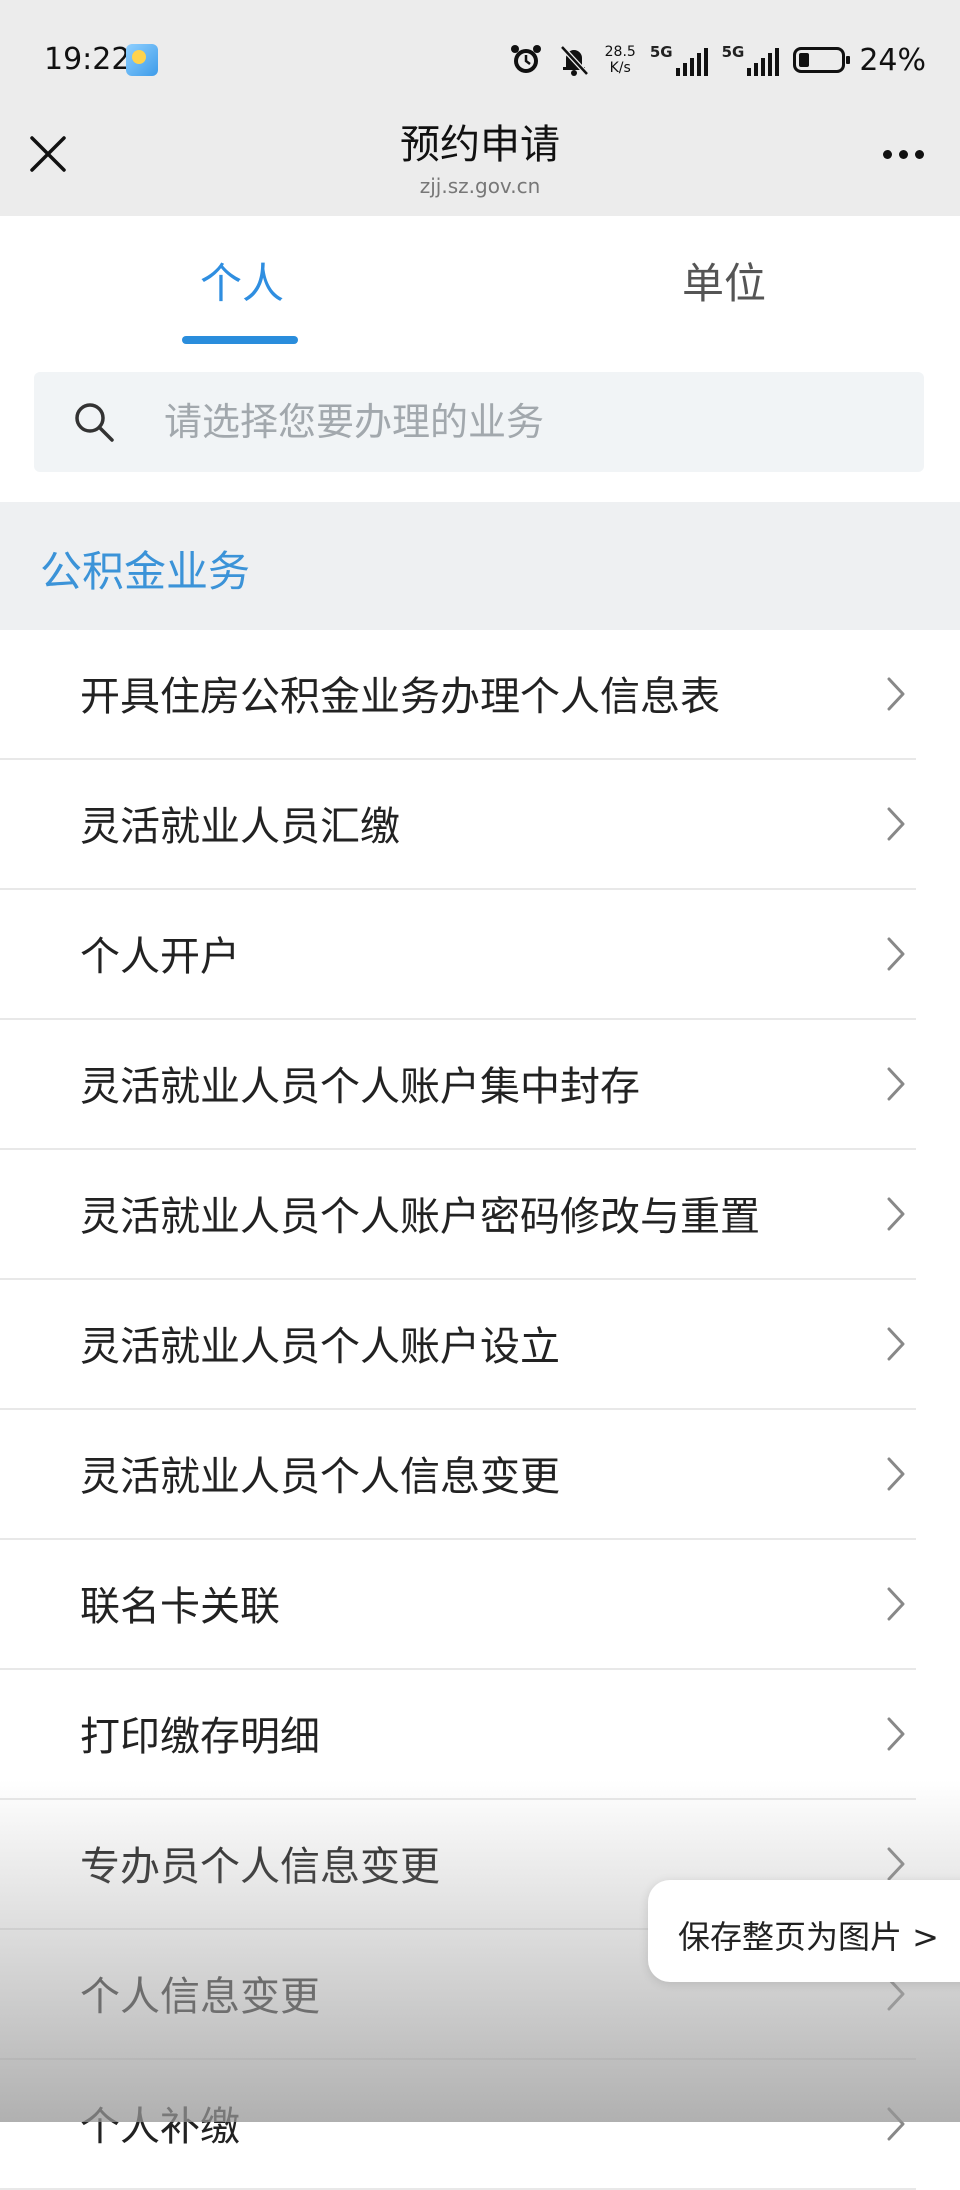  I want to click on list-item: 灵活就业人员个人账户集中封存, so click(458, 1085).